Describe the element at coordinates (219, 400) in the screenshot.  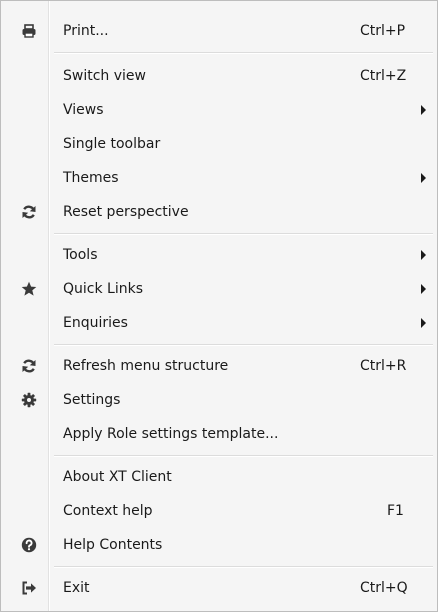
I see `menu-item-settings: Settings` at that location.